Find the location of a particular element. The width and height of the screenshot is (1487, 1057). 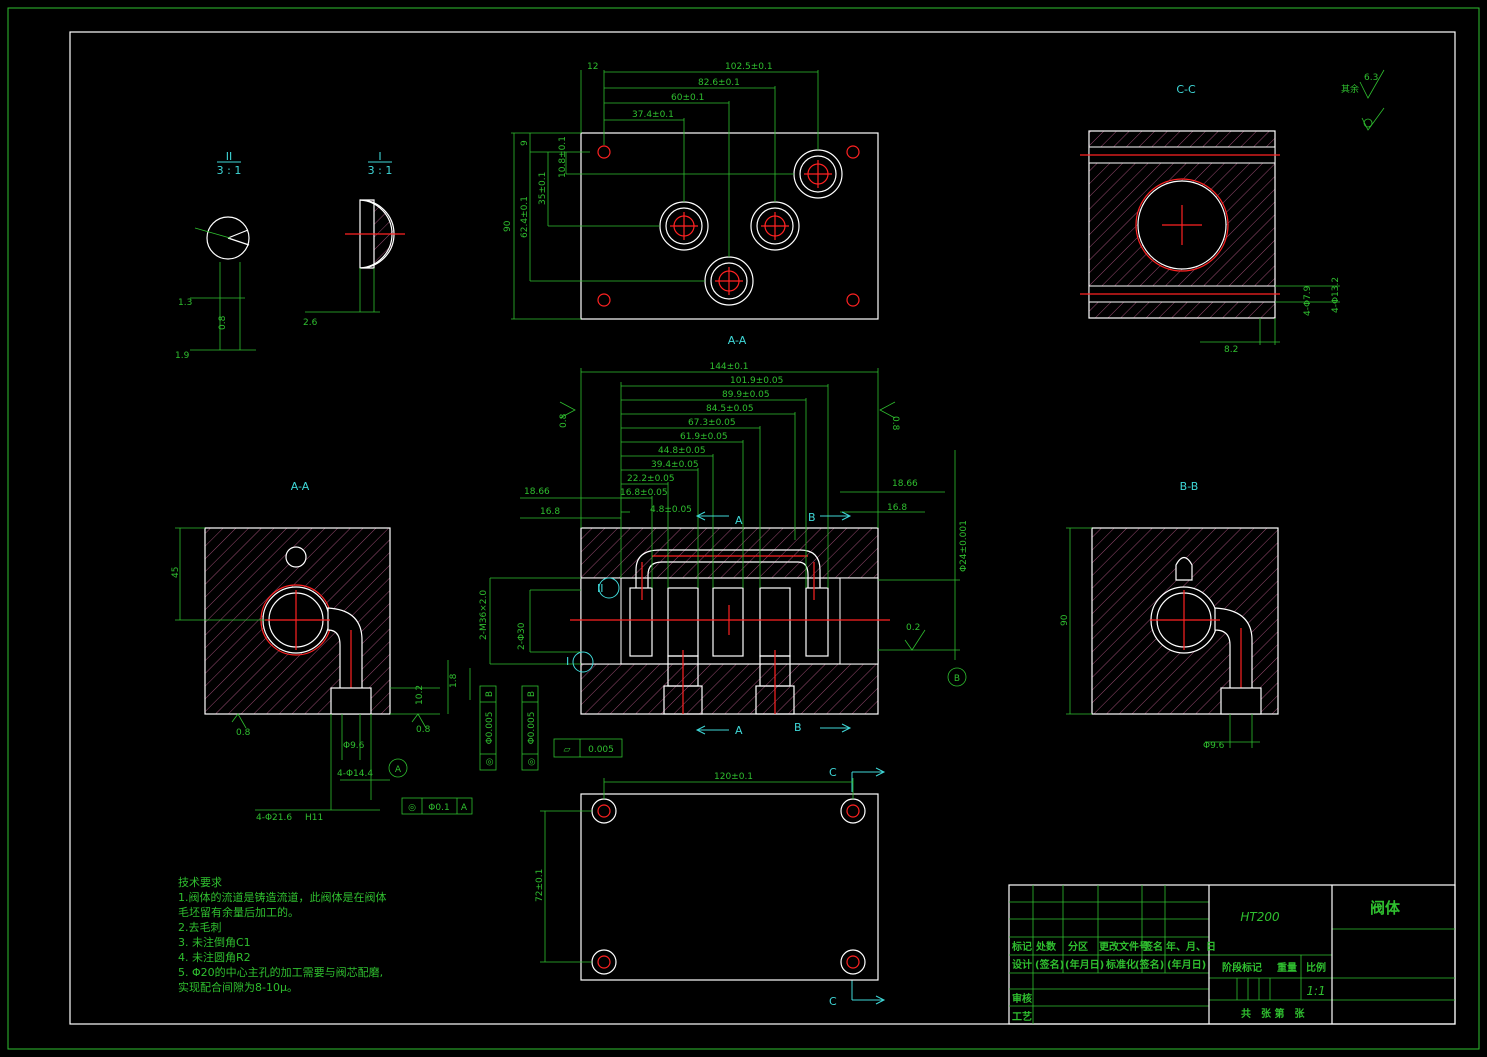

right-dim-90: 90 is located at coordinates (1065, 620).